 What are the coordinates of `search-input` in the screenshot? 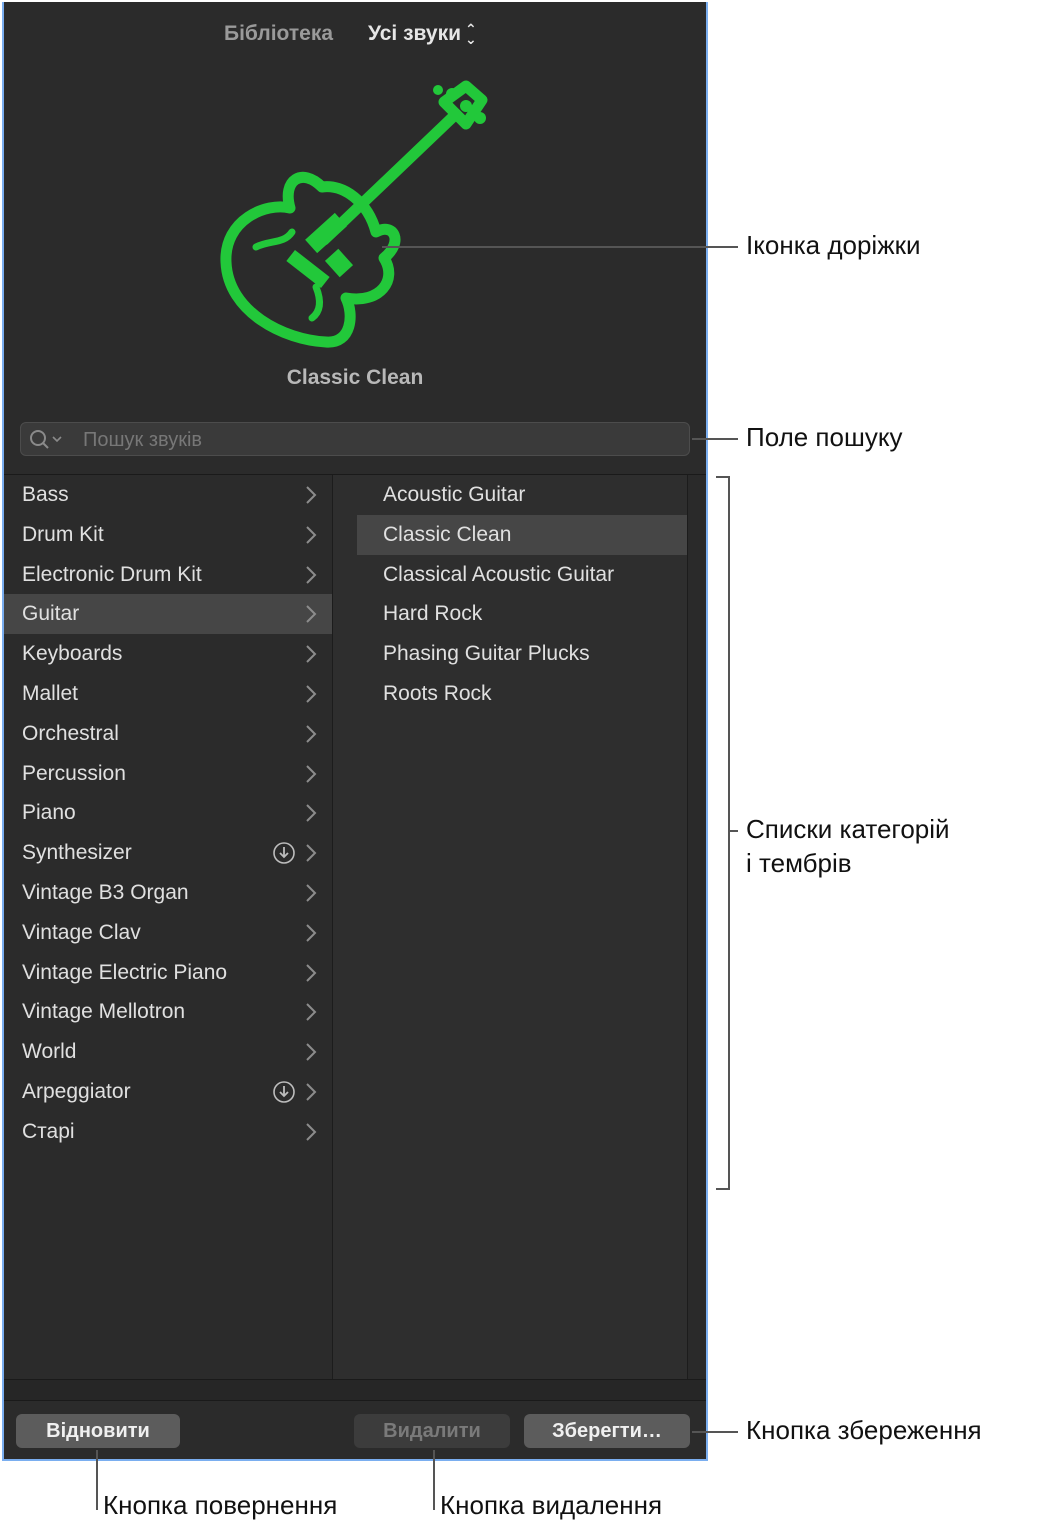 It's located at (383, 440).